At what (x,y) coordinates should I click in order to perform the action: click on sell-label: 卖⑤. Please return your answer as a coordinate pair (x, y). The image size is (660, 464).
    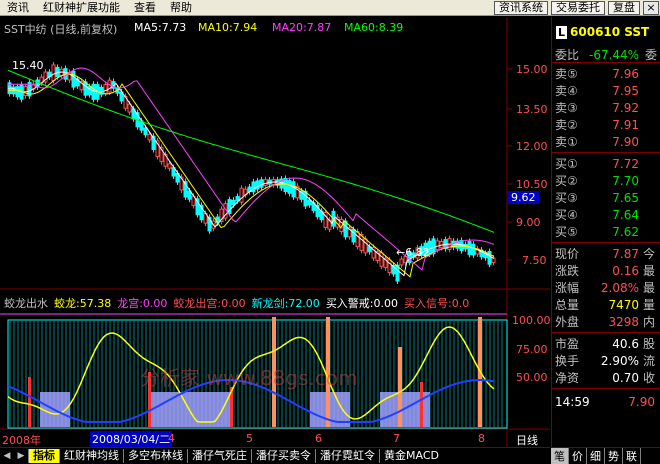
    Looking at the image, I should click on (566, 74).